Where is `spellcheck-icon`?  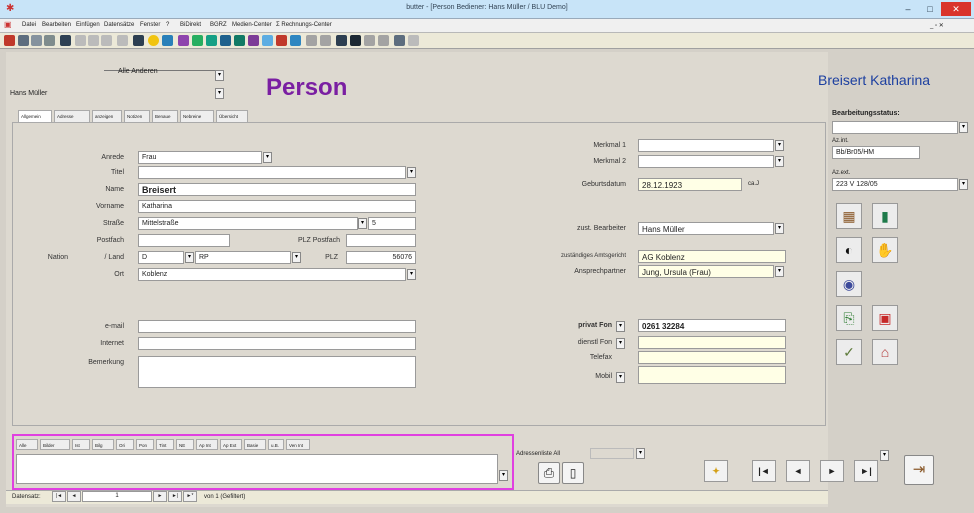 spellcheck-icon is located at coordinates (49, 40).